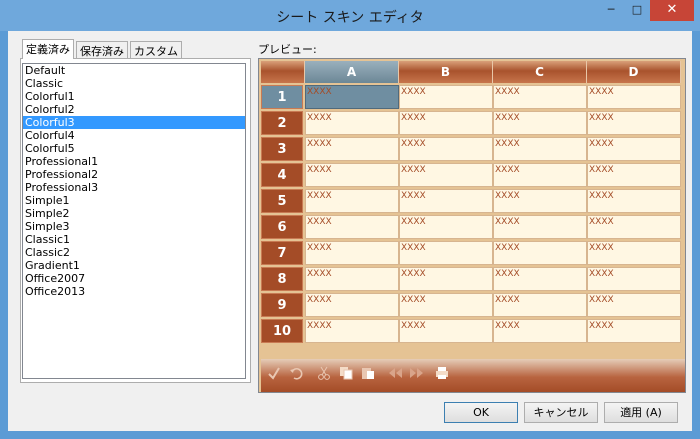 The image size is (700, 439). Describe the element at coordinates (282, 279) in the screenshot. I see `row-header: 8` at that location.